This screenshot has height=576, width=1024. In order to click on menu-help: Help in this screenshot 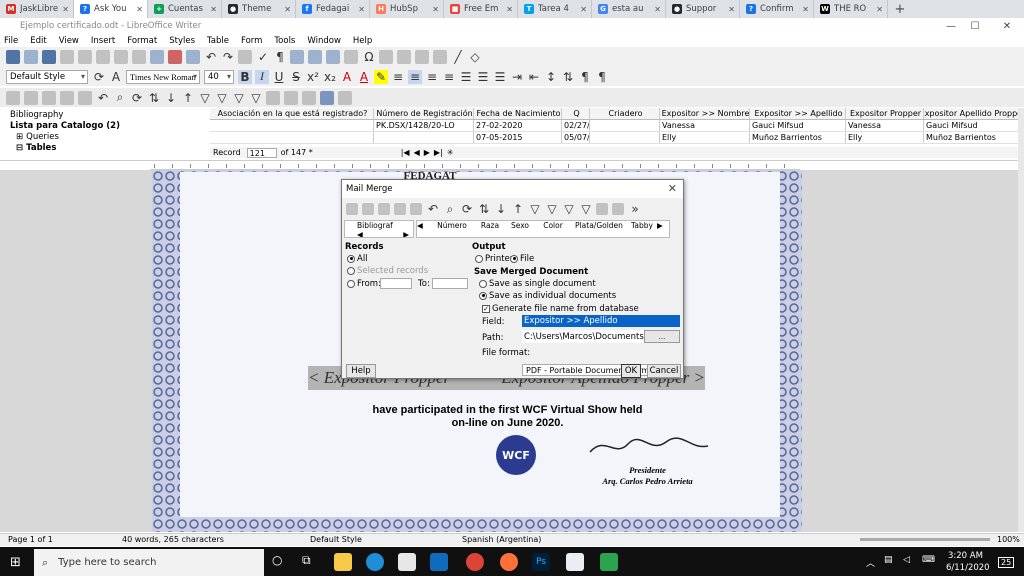, I will do `click(362, 41)`.